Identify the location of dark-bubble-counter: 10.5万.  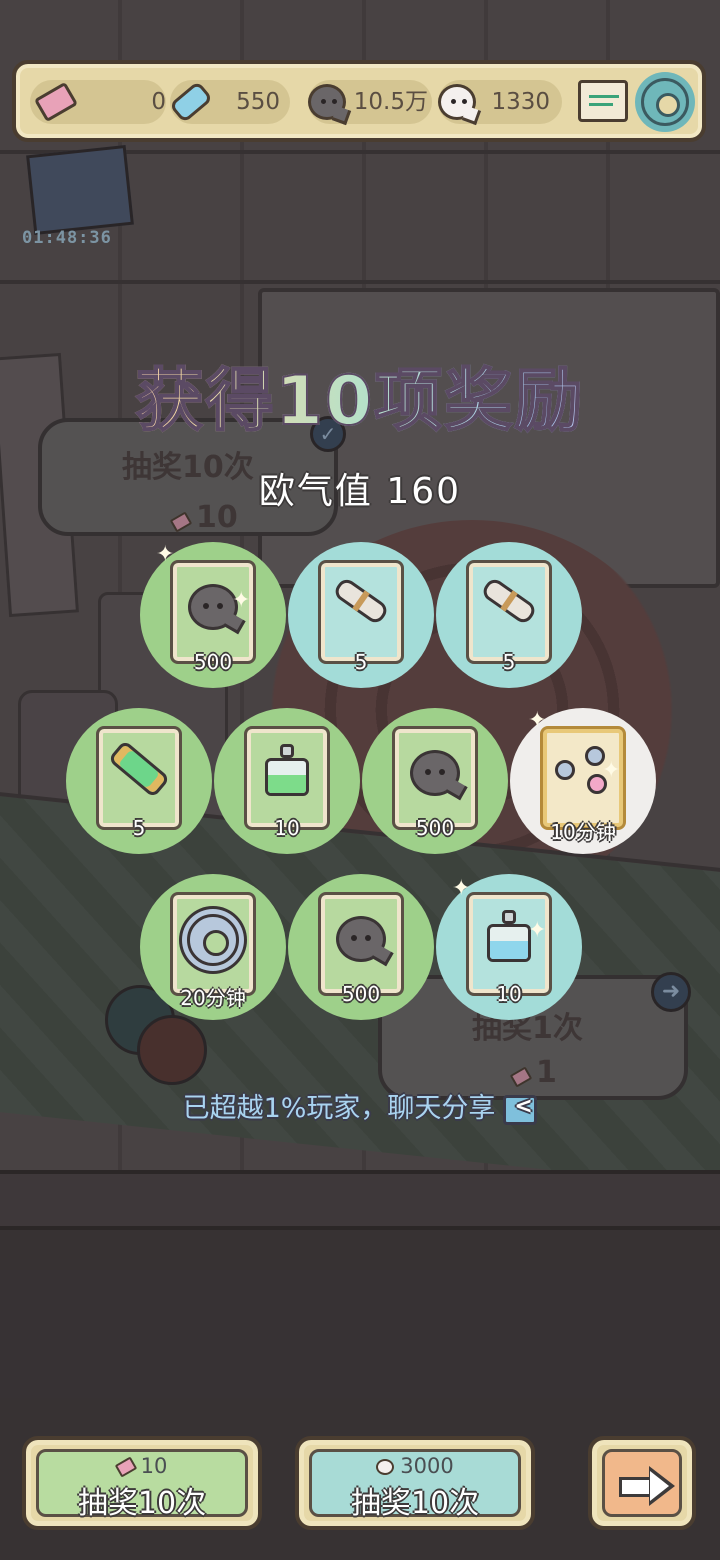
(370, 102).